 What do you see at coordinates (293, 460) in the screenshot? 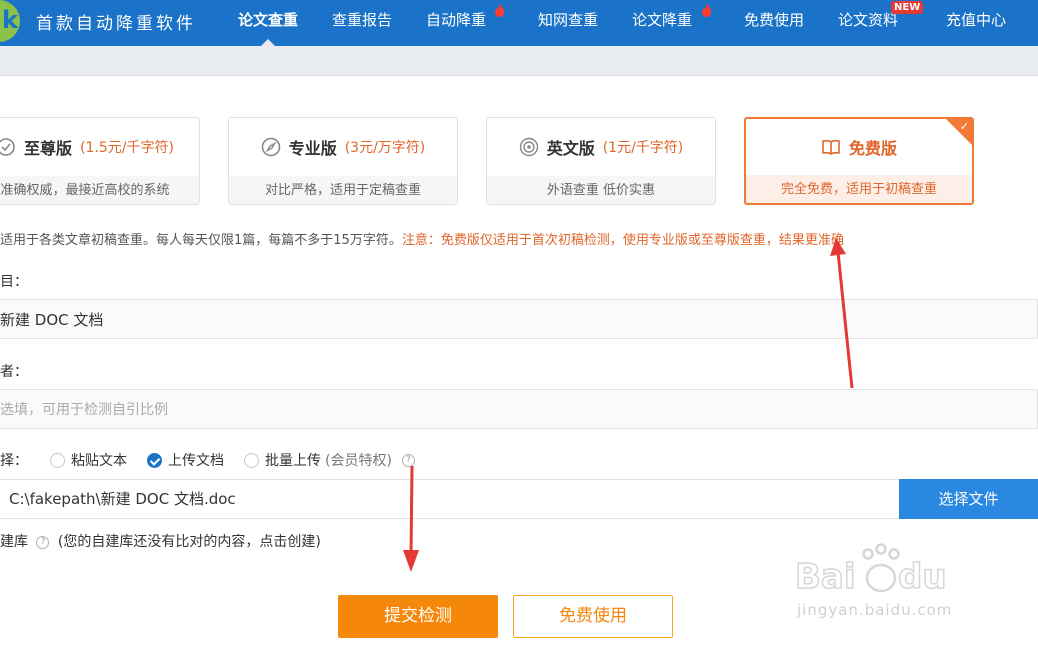
I see `radio-label: 批量上传` at bounding box center [293, 460].